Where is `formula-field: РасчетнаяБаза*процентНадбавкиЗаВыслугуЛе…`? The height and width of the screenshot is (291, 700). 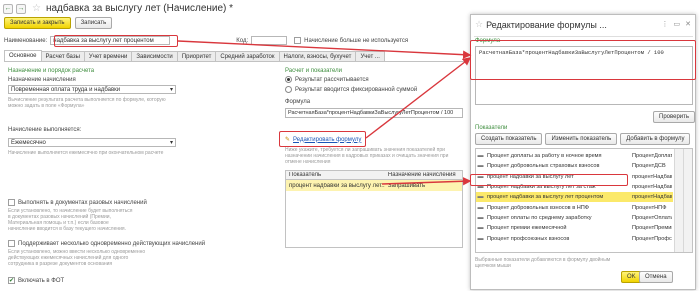
formula-field: РасчетнаяБаза*процентНадбавкиЗаВыслугуЛе… is located at coordinates (374, 113).